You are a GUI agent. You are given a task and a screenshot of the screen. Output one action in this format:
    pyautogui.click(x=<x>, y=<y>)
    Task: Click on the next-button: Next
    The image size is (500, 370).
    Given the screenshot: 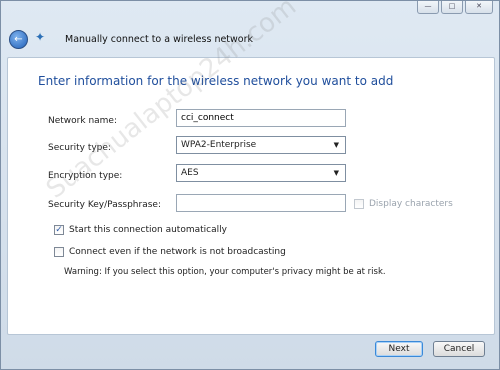 What is the action you would take?
    pyautogui.click(x=399, y=349)
    